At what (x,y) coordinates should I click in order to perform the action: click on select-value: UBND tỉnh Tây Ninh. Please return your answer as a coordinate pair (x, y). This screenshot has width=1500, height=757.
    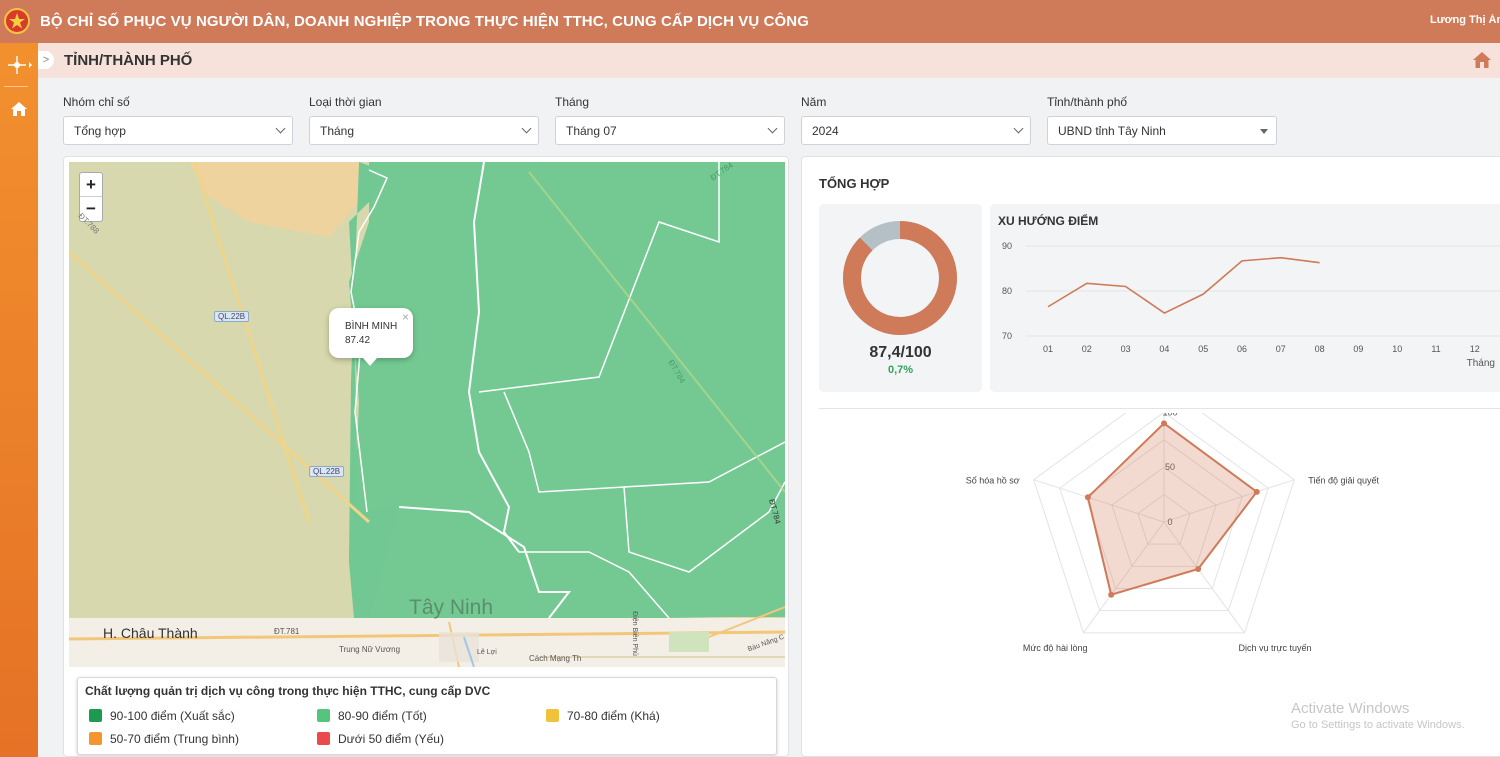
    Looking at the image, I should click on (1112, 131).